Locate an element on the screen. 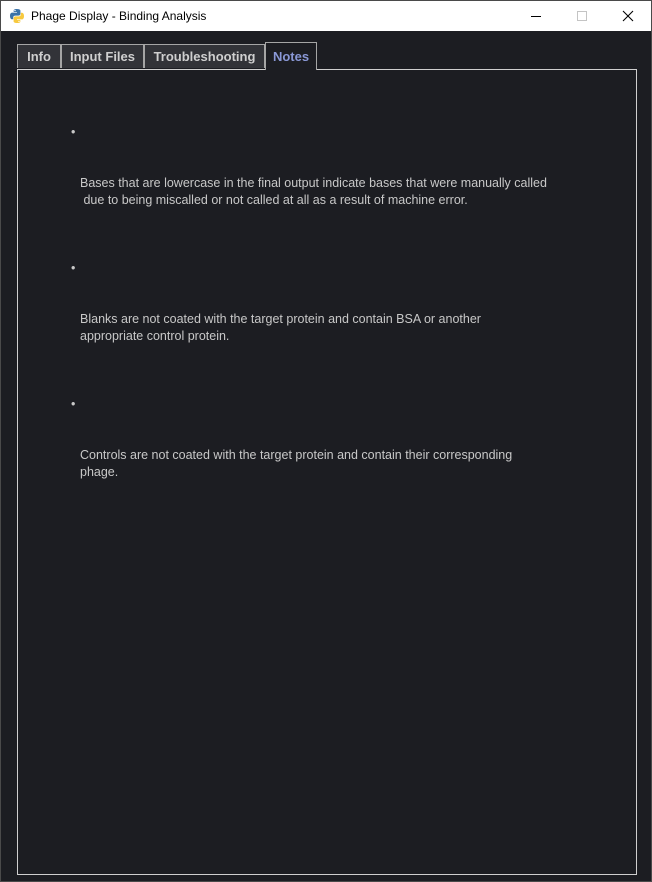 This screenshot has width=652, height=882. window-title: Phage Display - Binding Analysis is located at coordinates (119, 16).